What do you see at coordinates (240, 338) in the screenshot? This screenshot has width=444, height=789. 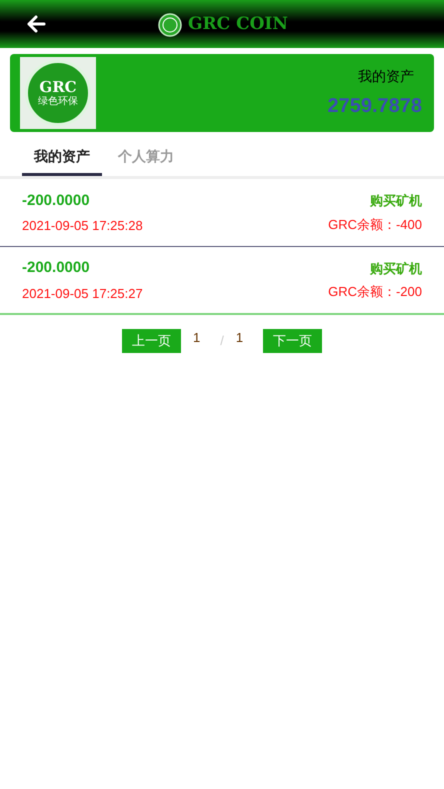 I see `total-pages: 1` at bounding box center [240, 338].